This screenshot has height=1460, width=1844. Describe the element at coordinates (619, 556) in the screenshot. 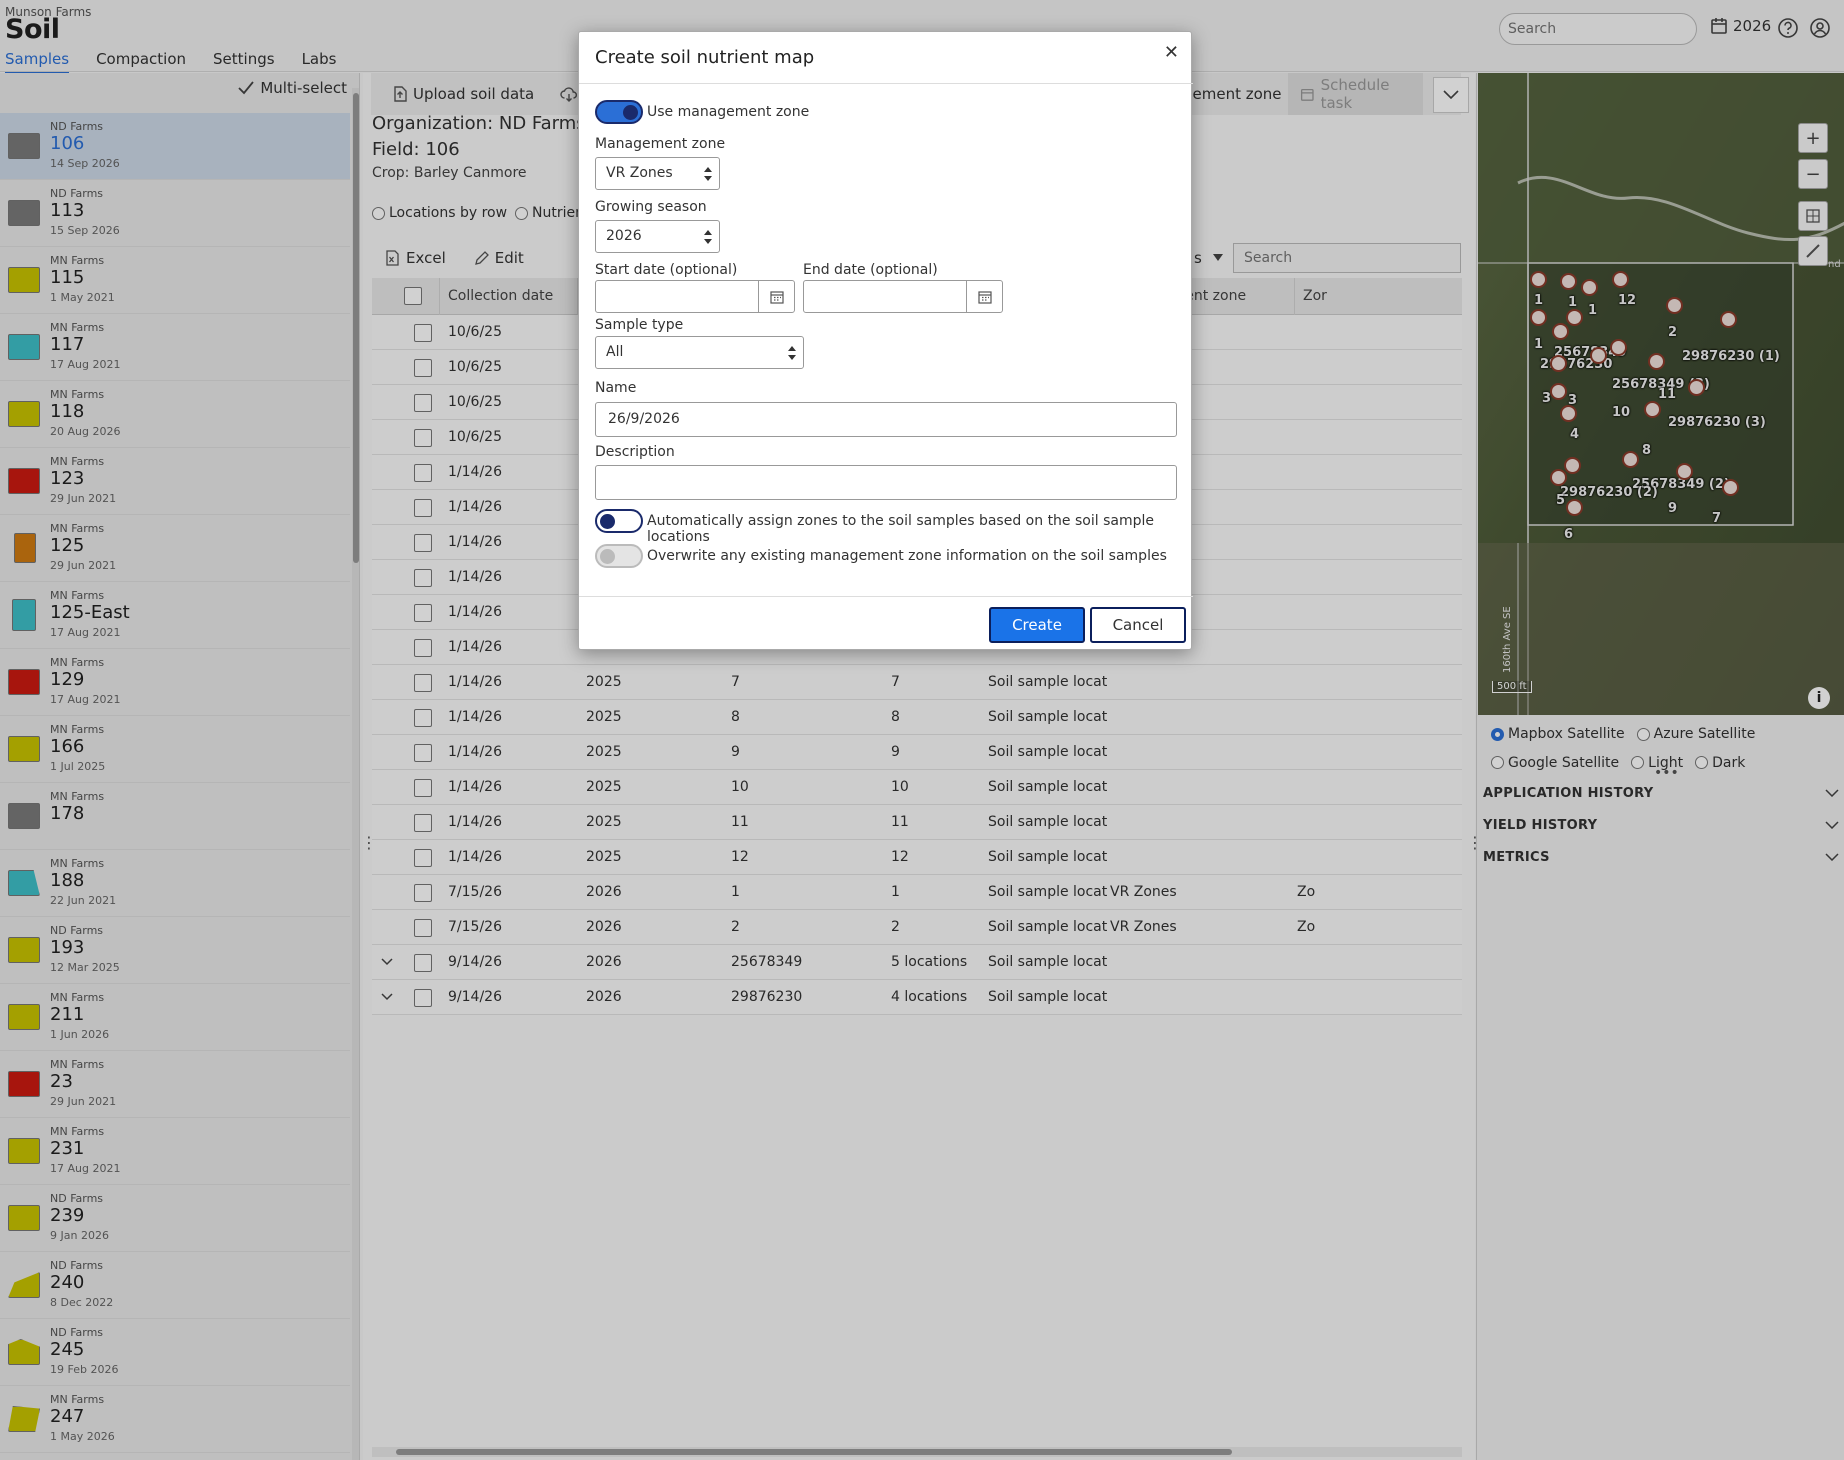

I see `overwrite-zones-toggle` at that location.